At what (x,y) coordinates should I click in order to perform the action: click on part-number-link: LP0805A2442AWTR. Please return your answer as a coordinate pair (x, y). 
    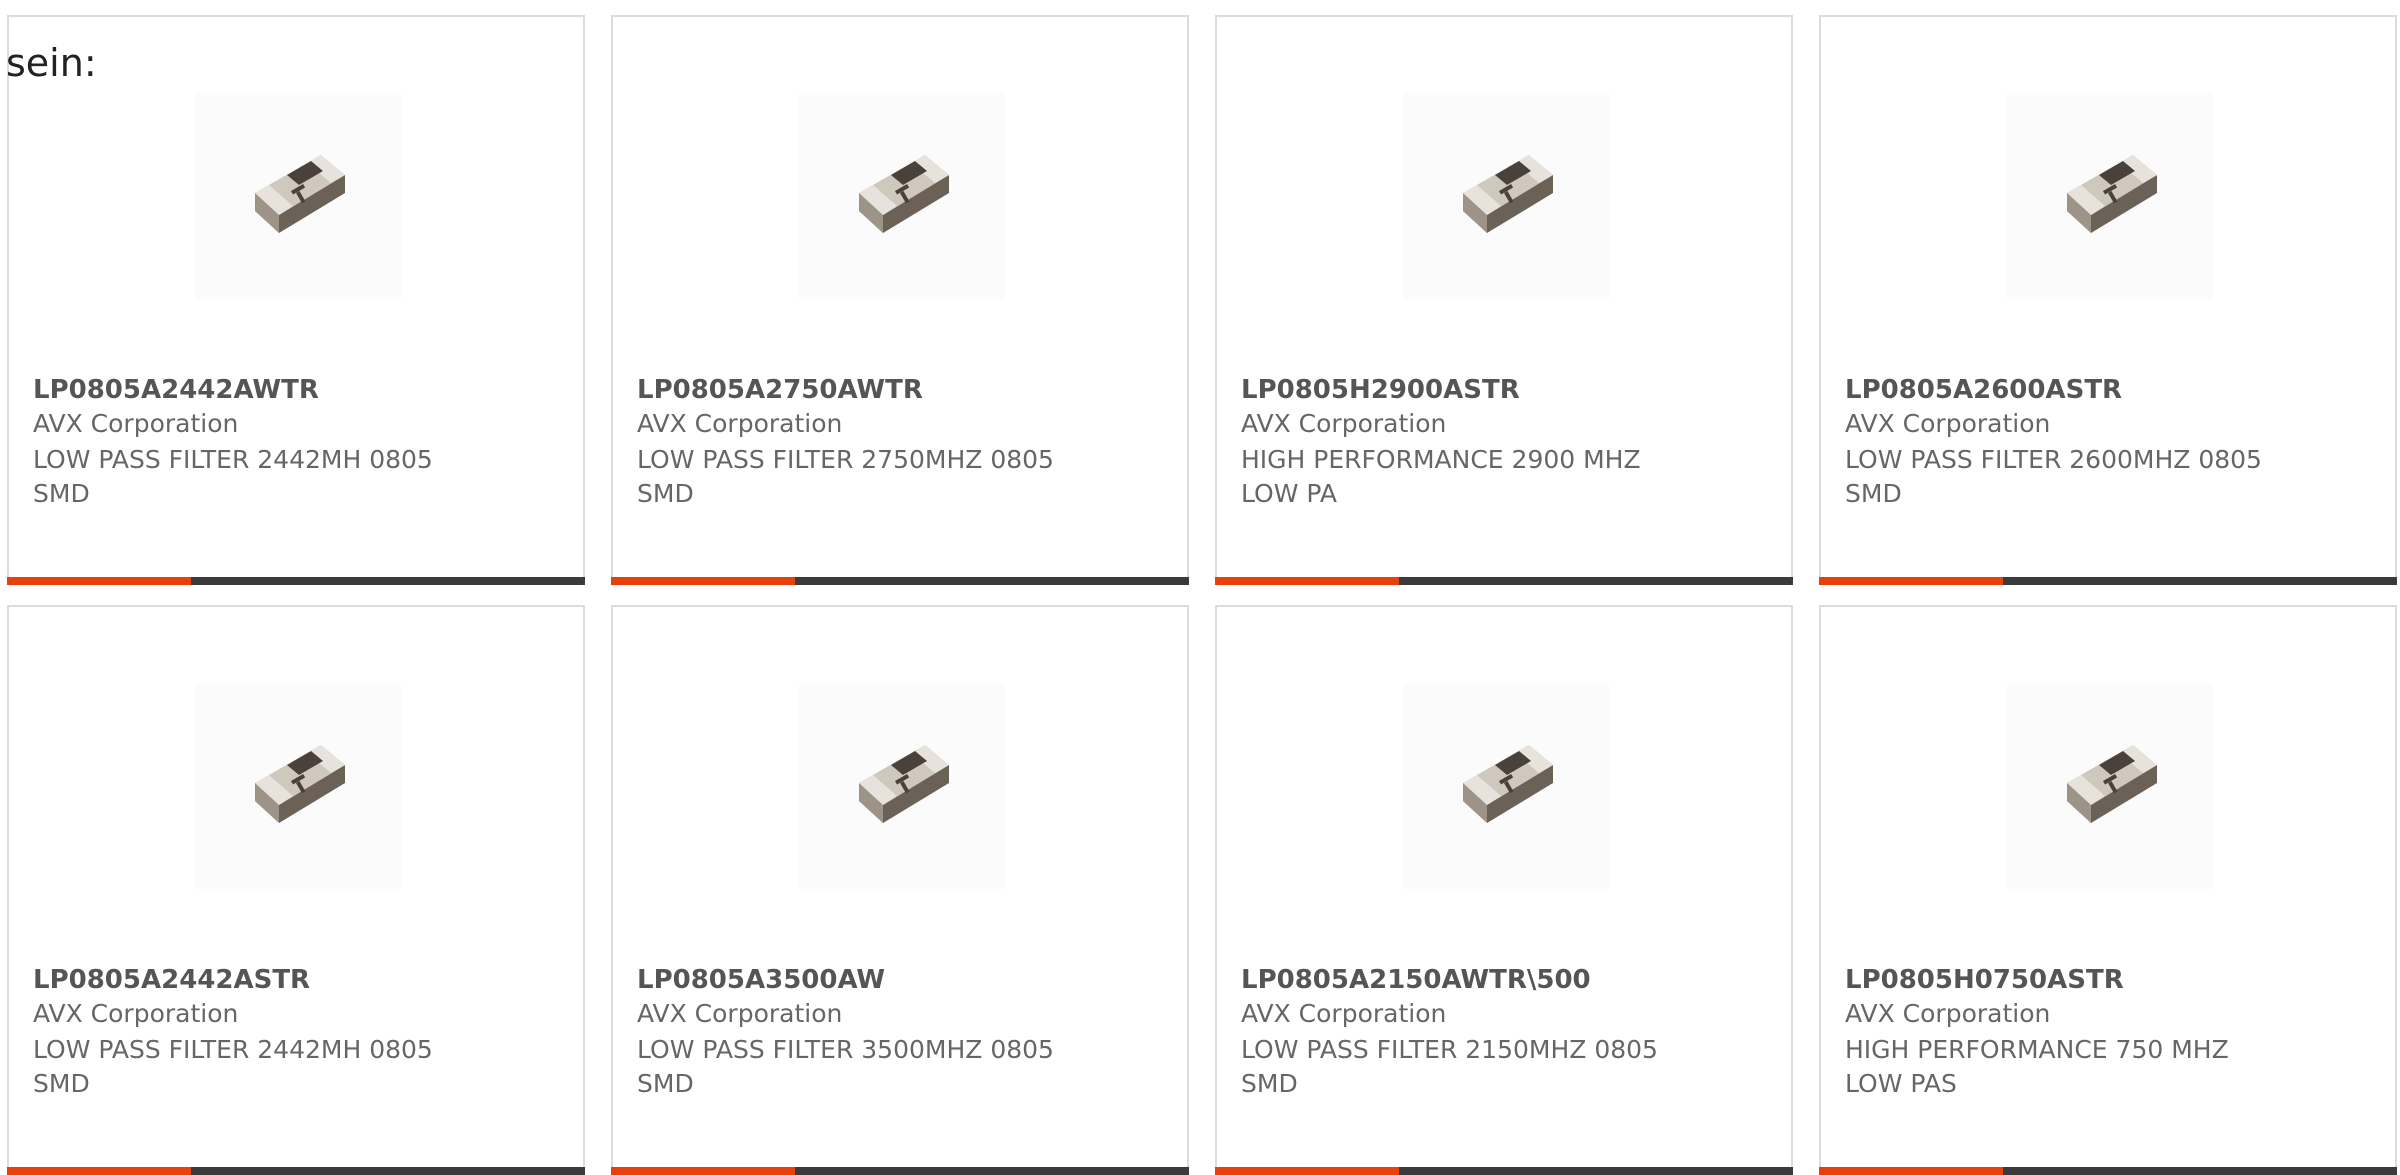
    Looking at the image, I should click on (176, 390).